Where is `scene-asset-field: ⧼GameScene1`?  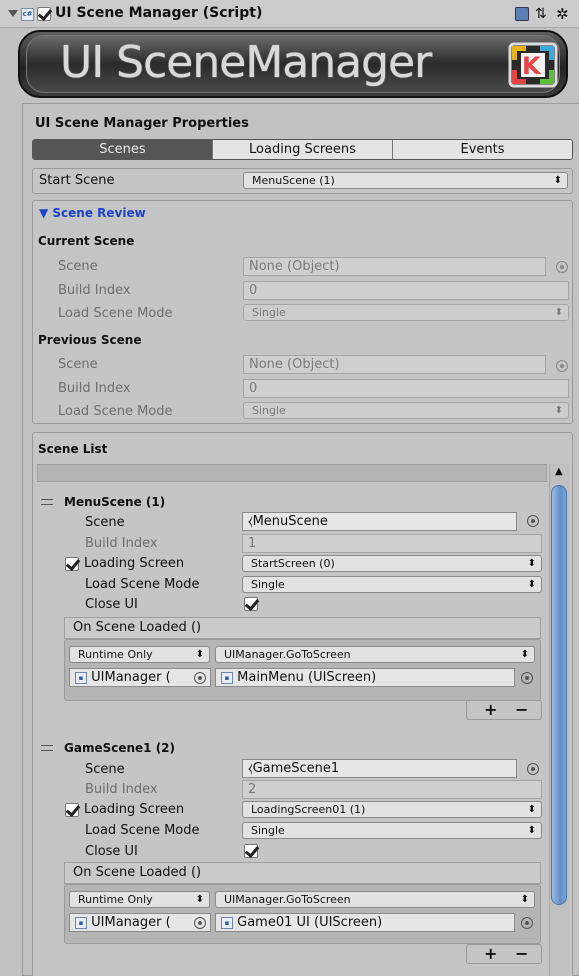 scene-asset-field: ⧼GameScene1 is located at coordinates (379, 768).